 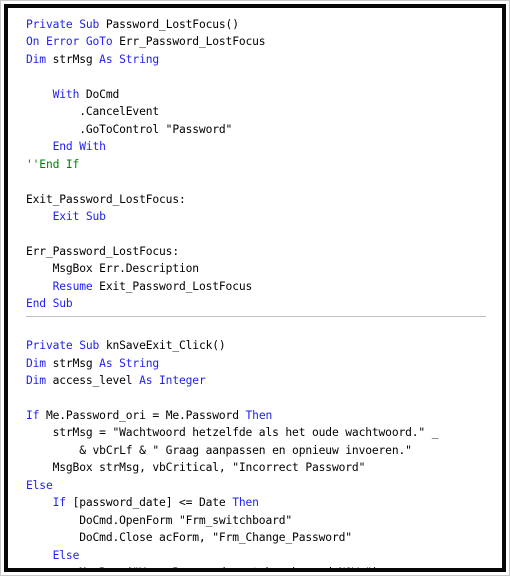 What do you see at coordinates (79, 216) in the screenshot?
I see `code-keyword: Exit Sub` at bounding box center [79, 216].